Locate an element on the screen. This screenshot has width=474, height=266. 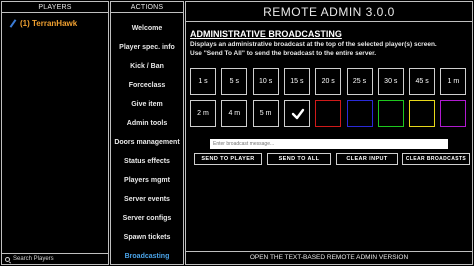
selected-option-button is located at coordinates (296, 113).